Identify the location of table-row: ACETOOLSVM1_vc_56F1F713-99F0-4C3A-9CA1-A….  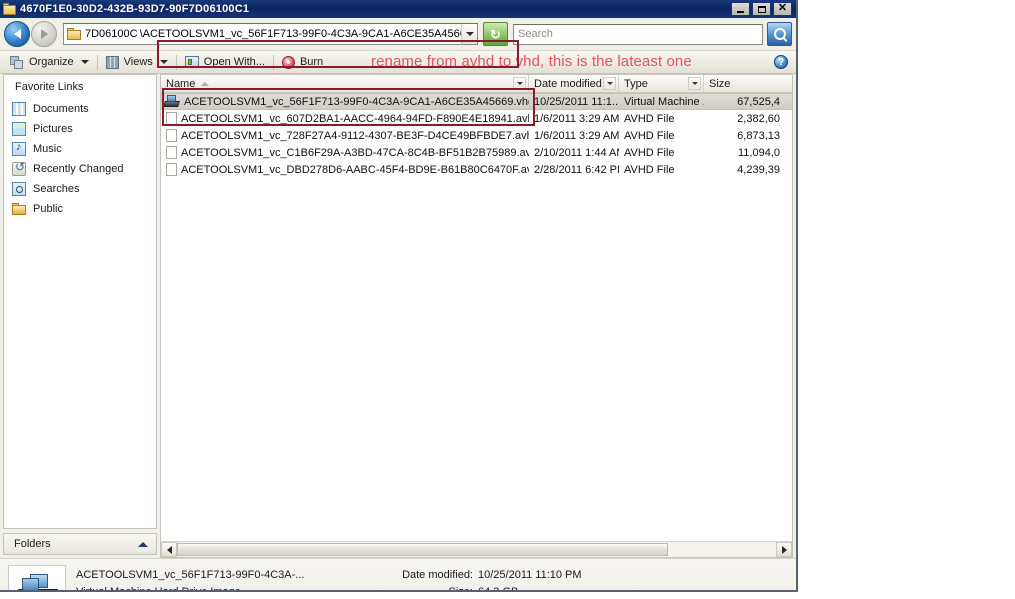
(476, 101).